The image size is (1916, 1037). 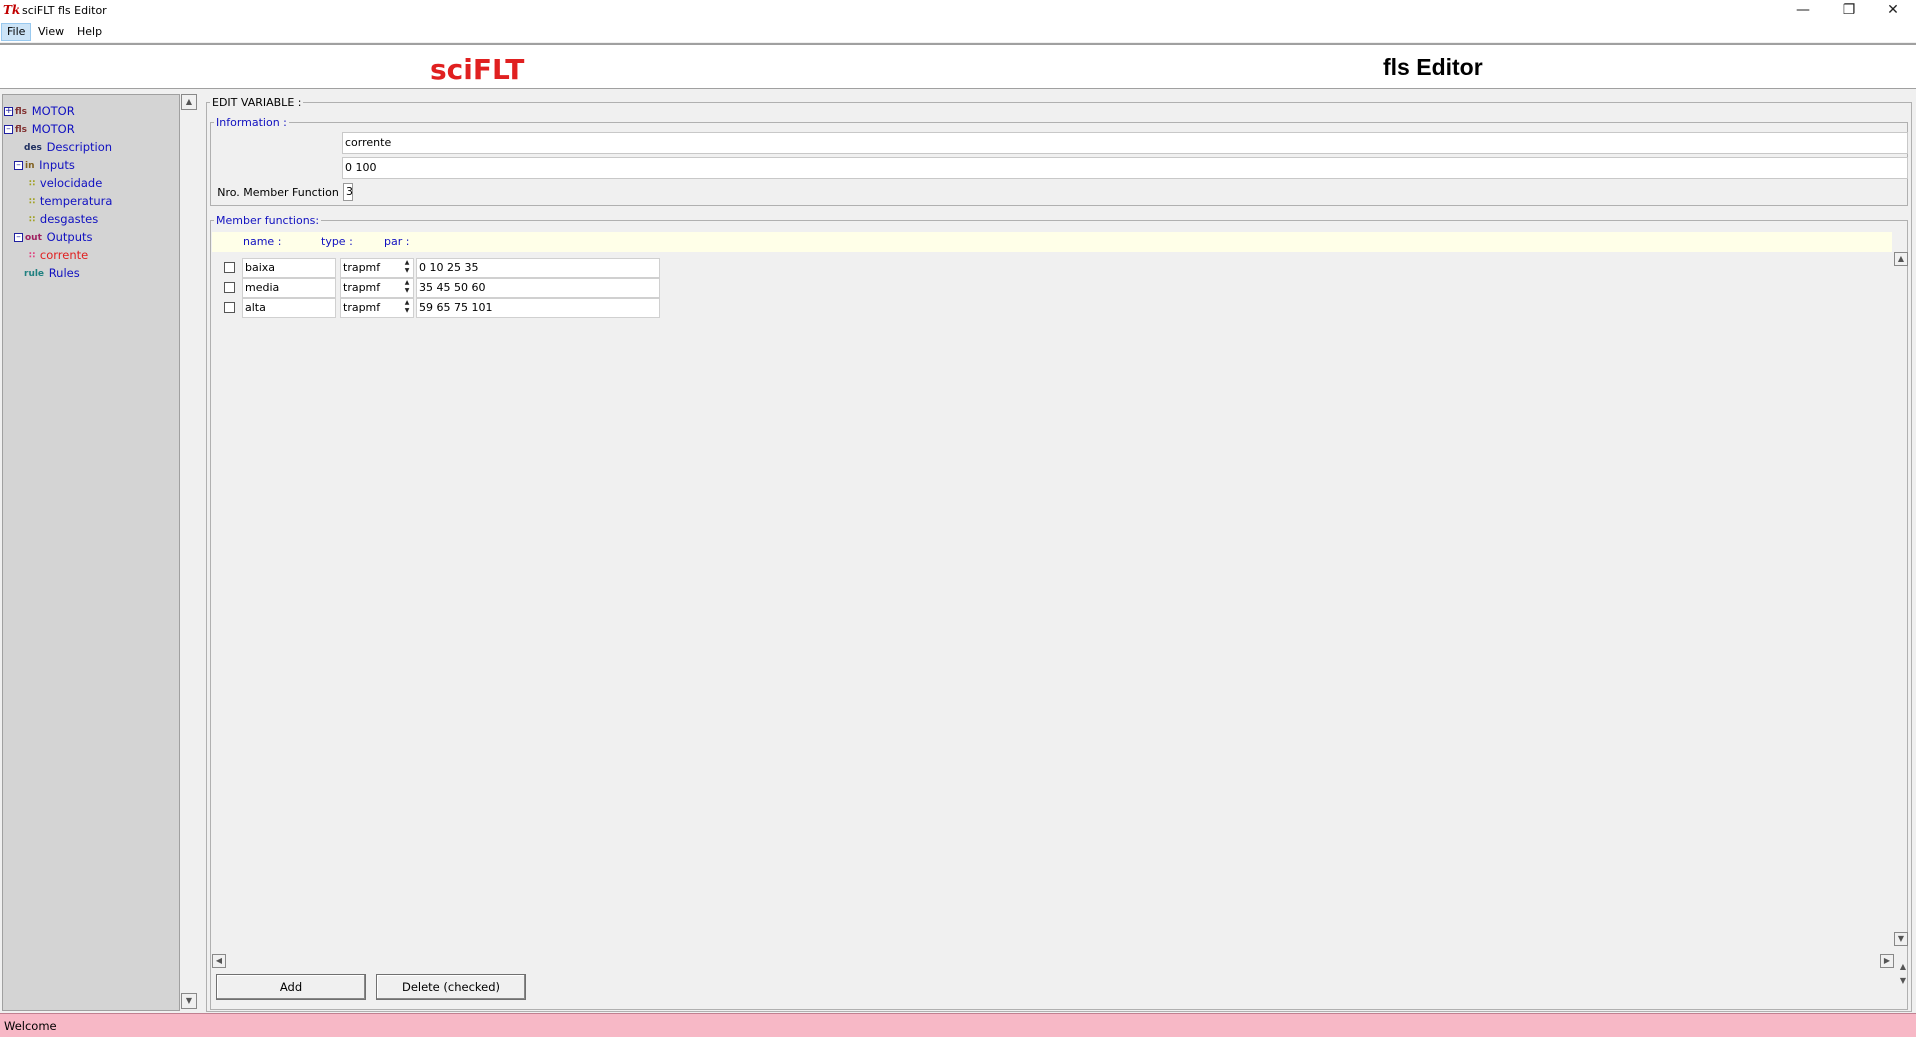 I want to click on header-name: name :, so click(x=262, y=241).